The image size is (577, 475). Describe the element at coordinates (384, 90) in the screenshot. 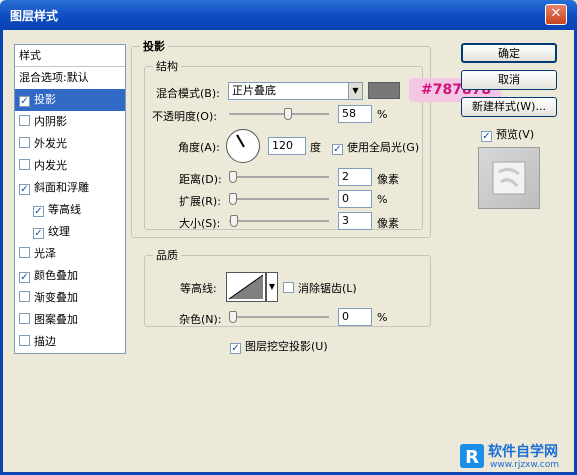

I see `shadow-color-swatch` at that location.